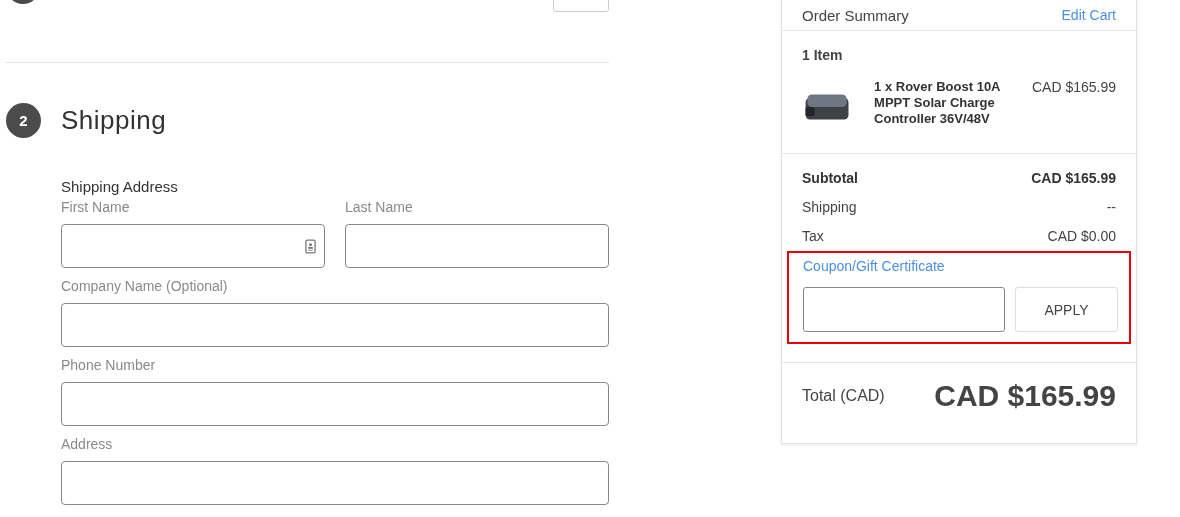 The image size is (1180, 517). Describe the element at coordinates (843, 396) in the screenshot. I see `total-label: Total (CAD)` at that location.